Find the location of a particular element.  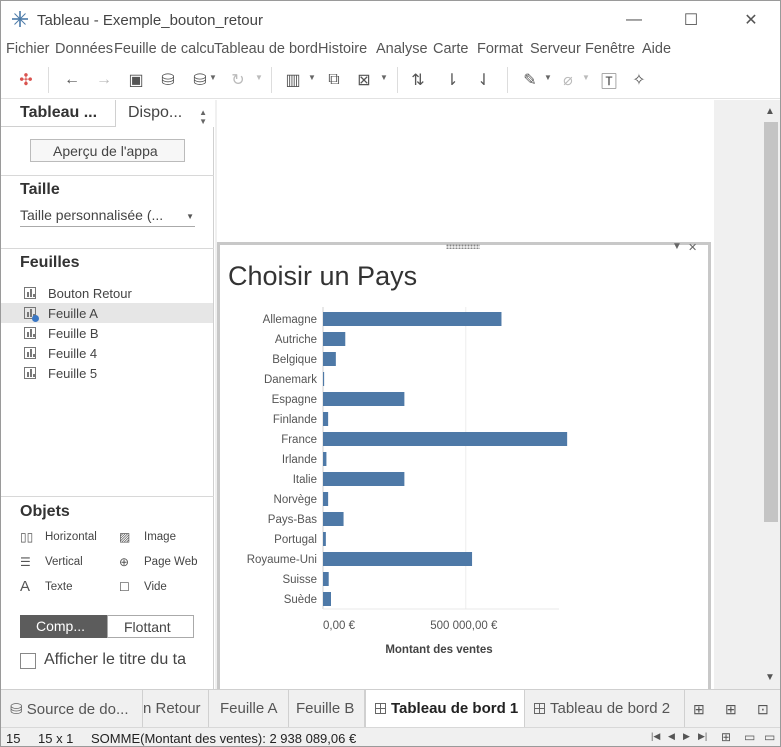

tableau-logo-icon is located at coordinates (20, 19).